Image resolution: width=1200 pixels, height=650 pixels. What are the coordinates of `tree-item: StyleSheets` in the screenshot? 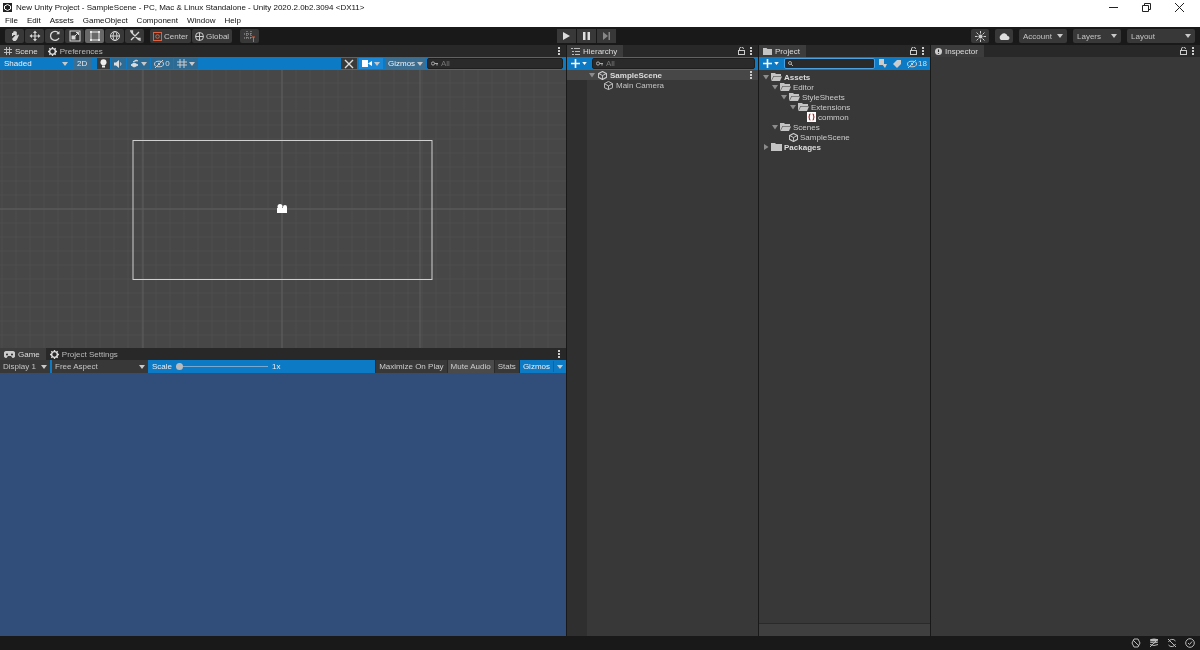 It's located at (823, 97).